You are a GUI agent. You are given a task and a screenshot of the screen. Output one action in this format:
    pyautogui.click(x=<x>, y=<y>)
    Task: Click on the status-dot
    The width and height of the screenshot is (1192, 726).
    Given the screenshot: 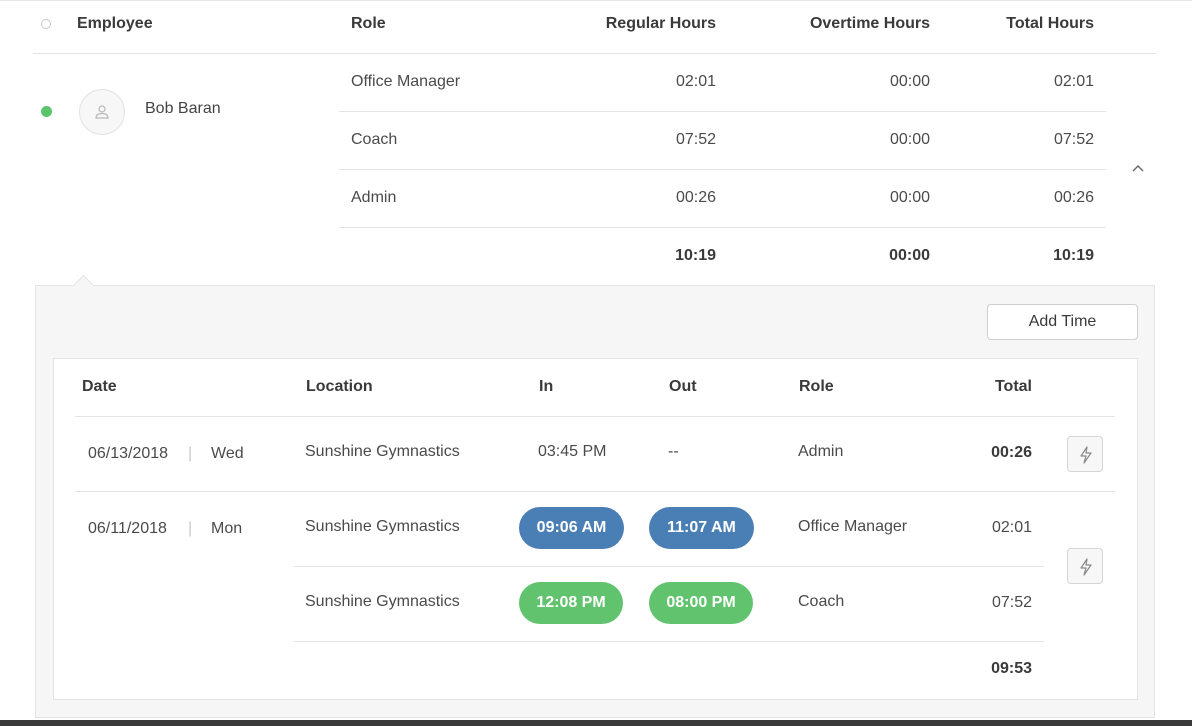 What is the action you would take?
    pyautogui.click(x=46, y=111)
    